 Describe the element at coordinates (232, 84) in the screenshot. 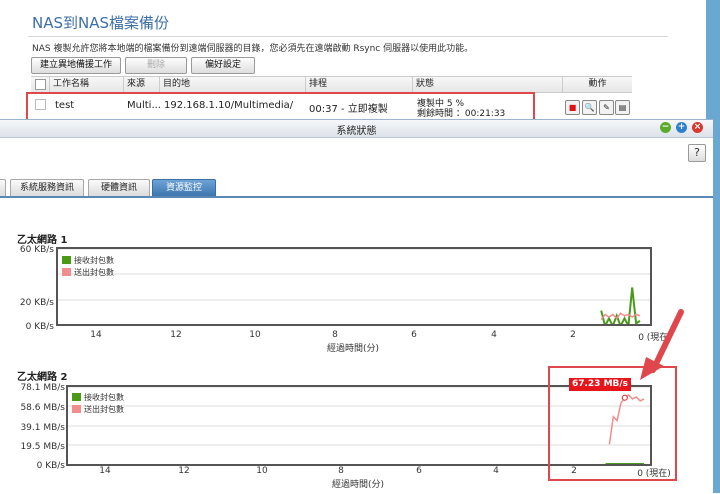

I see `col-destination: 目的地` at that location.